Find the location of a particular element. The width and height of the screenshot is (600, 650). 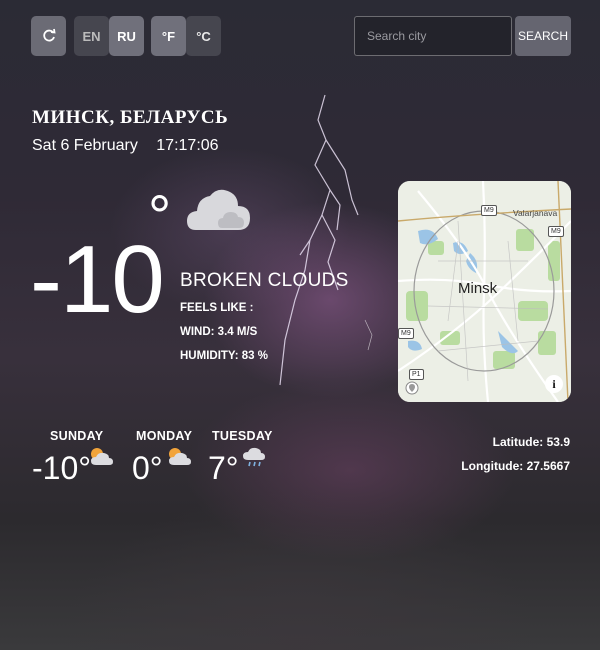

location-pin-icon is located at coordinates (412, 388).